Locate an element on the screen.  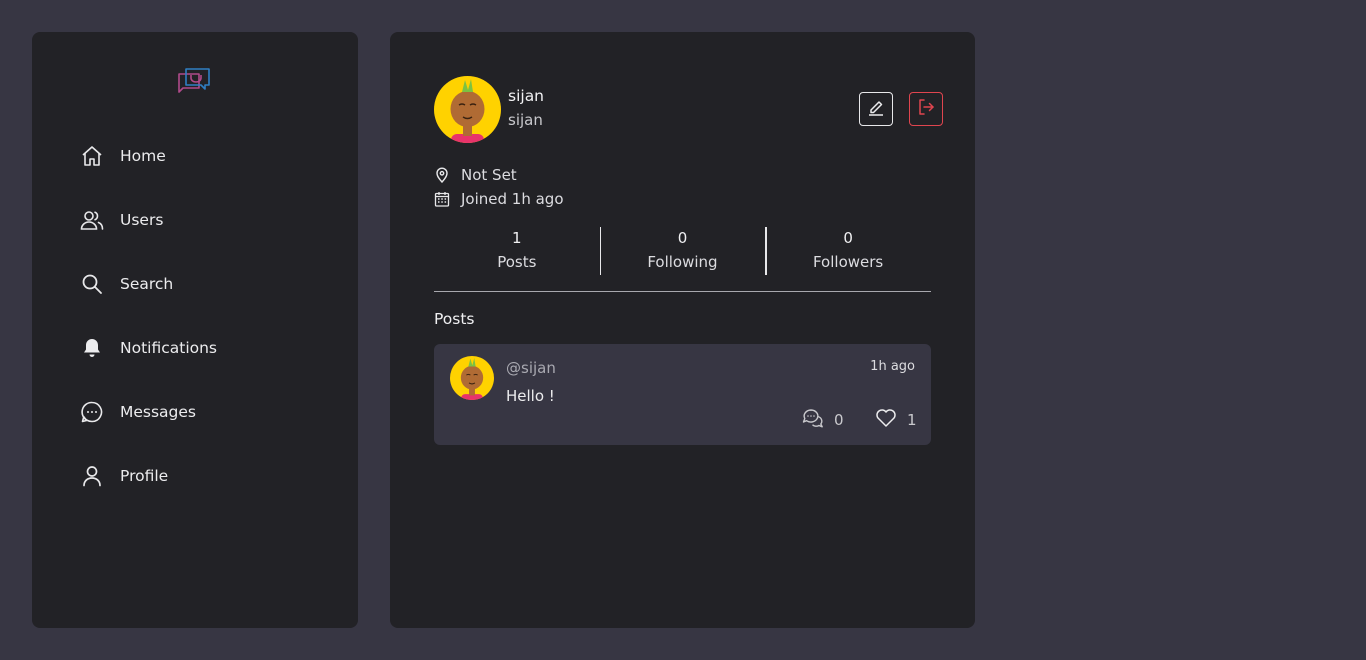
joined-text: Joined 1h ago is located at coordinates (512, 199).